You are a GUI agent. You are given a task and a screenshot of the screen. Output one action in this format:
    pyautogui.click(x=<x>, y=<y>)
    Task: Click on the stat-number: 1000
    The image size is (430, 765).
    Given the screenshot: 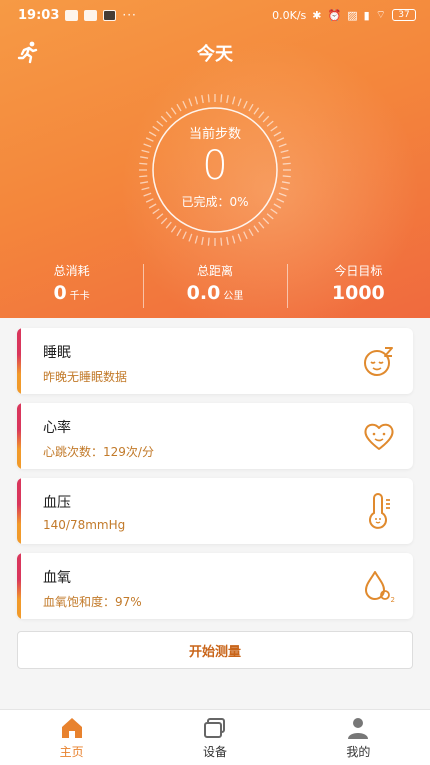 What is the action you would take?
    pyautogui.click(x=358, y=293)
    